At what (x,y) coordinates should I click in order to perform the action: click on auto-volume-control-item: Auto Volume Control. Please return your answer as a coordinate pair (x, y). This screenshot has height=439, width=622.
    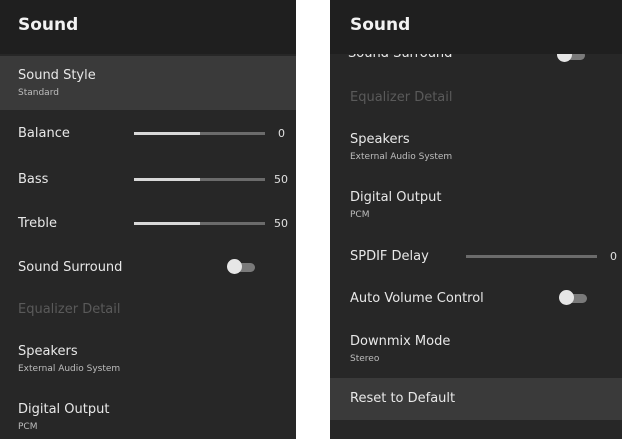
    Looking at the image, I should click on (476, 299).